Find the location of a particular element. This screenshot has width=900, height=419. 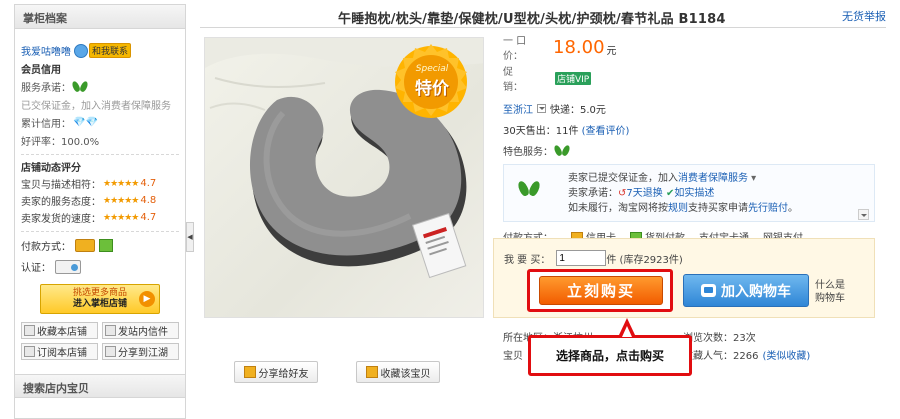

payment-methods-label: 付款方式： is located at coordinates (46, 247).